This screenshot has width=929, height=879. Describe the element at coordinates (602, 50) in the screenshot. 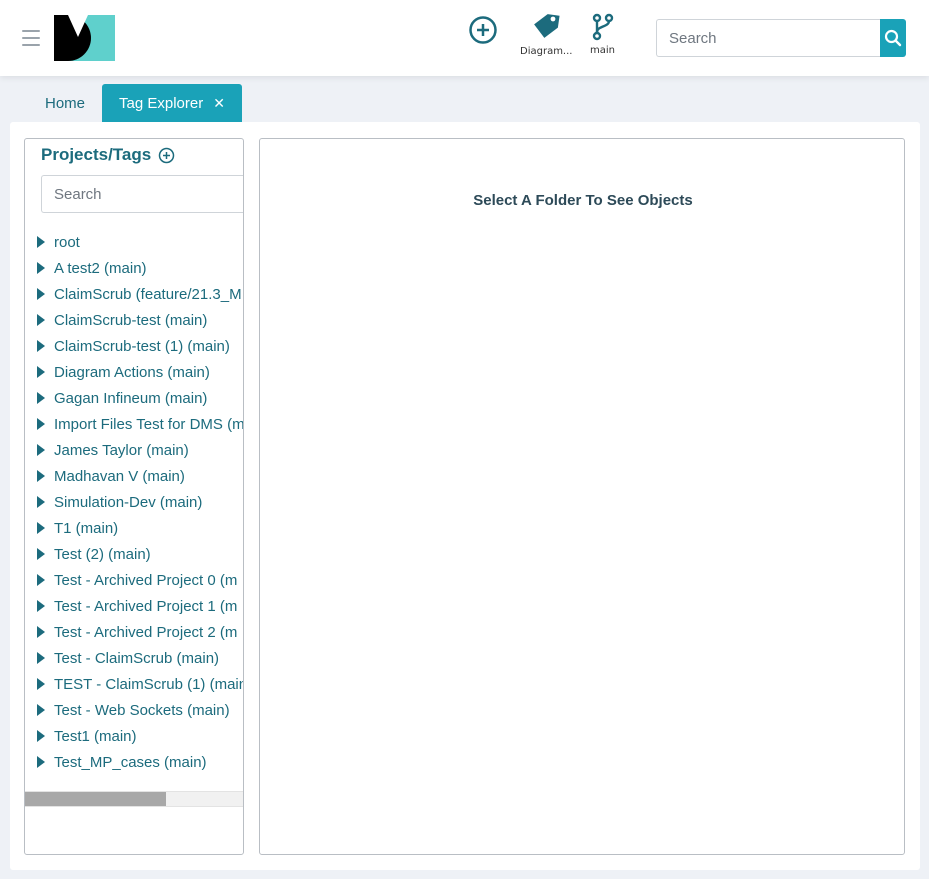

I see `branch-label: main` at that location.